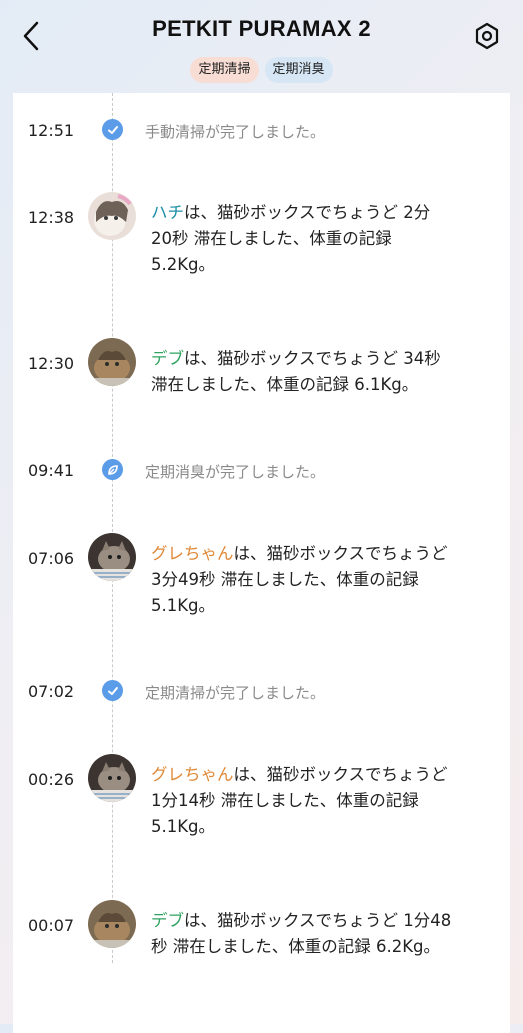 This screenshot has height=1033, width=523. I want to click on event-time: 12:30, so click(51, 363).